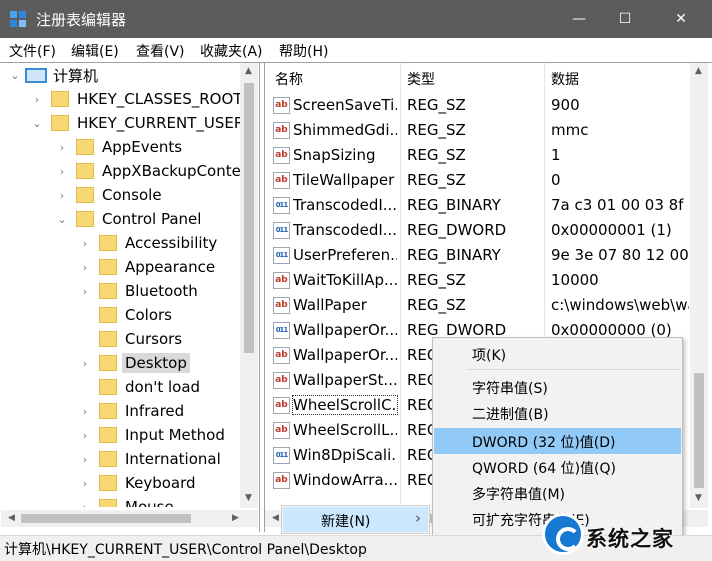  Describe the element at coordinates (128, 219) in the screenshot. I see `tree-item-control-panel: ⌄ Control Panel` at that location.